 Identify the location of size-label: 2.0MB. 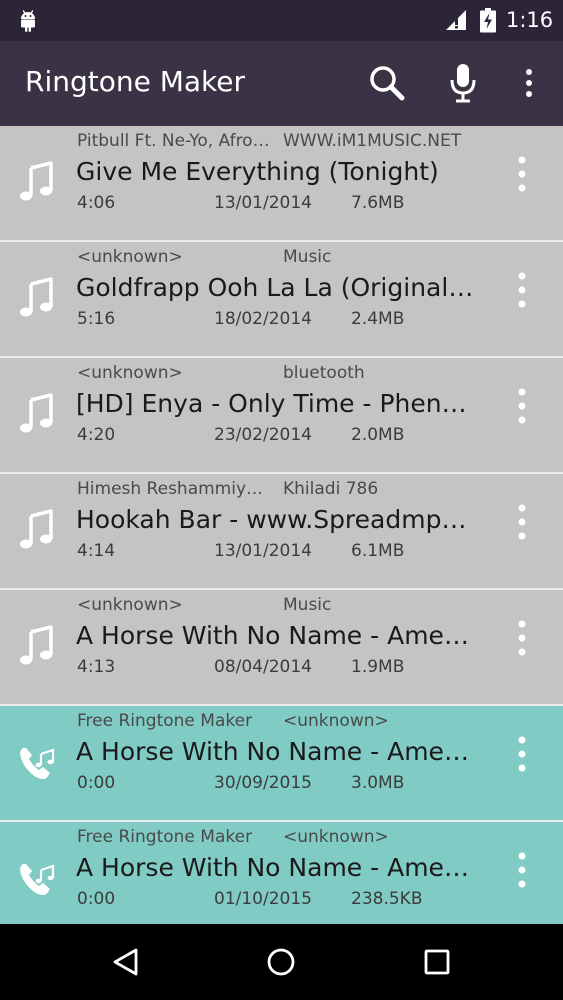
(378, 435).